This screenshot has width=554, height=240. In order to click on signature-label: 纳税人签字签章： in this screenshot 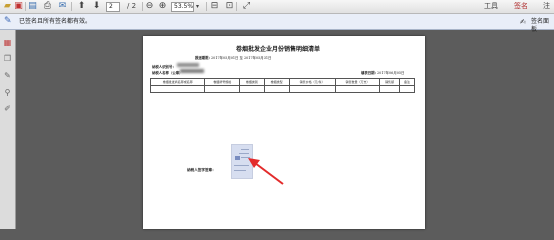, I will do `click(201, 170)`.